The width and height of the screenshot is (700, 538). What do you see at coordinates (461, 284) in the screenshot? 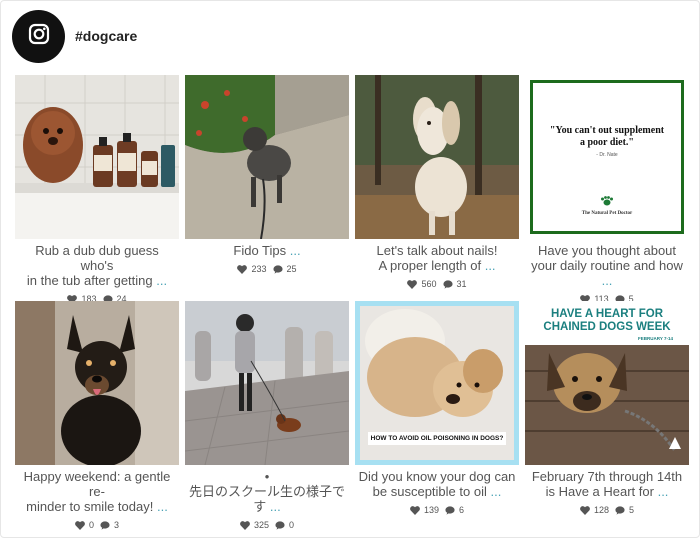
I see `comments-count: 31` at bounding box center [461, 284].